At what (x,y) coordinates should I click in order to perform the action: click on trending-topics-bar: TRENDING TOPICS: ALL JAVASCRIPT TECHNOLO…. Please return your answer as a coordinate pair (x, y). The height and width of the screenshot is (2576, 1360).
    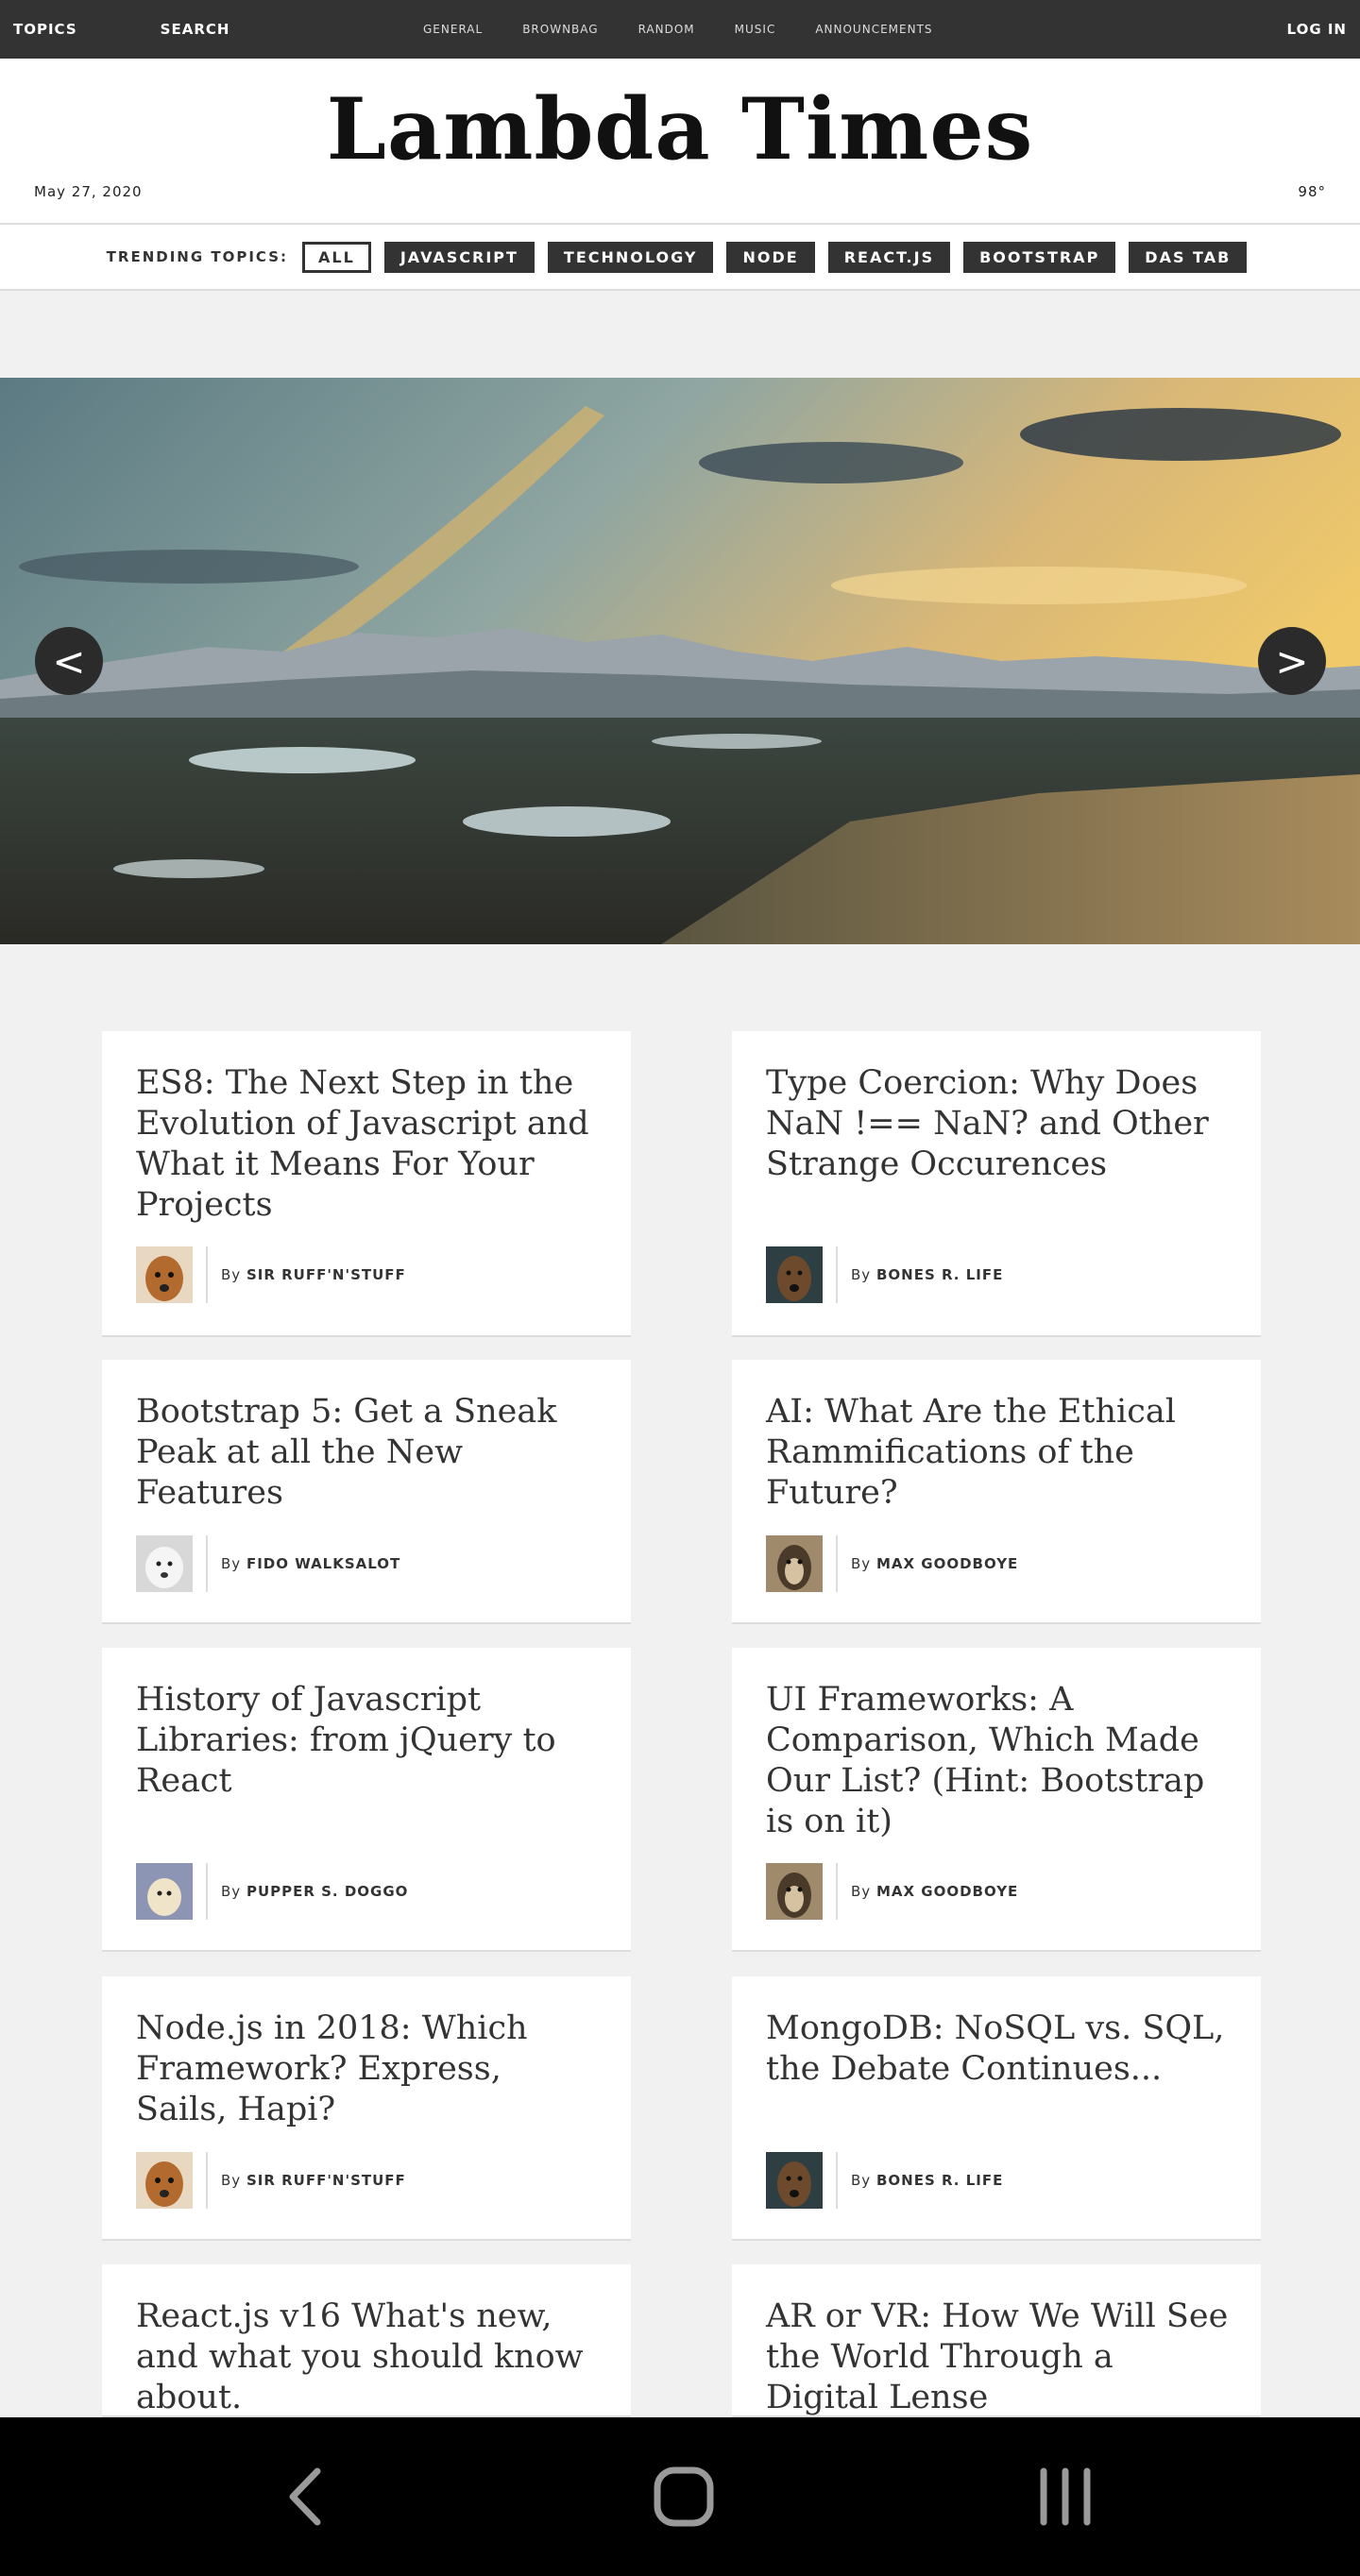
    Looking at the image, I should click on (680, 258).